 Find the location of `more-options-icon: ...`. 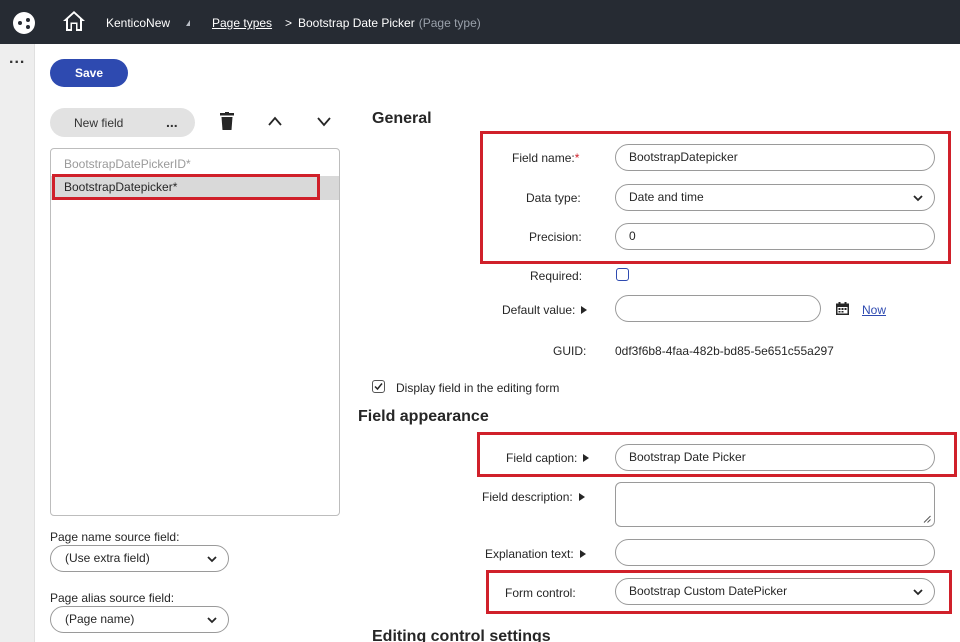

more-options-icon: ... is located at coordinates (17, 59).